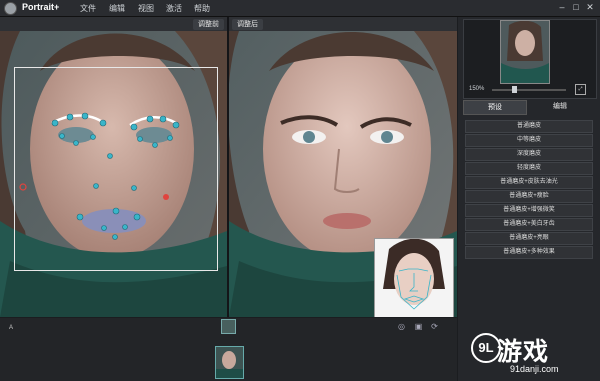  What do you see at coordinates (418, 326) in the screenshot?
I see `split-view-icon: ▣` at bounding box center [418, 326].